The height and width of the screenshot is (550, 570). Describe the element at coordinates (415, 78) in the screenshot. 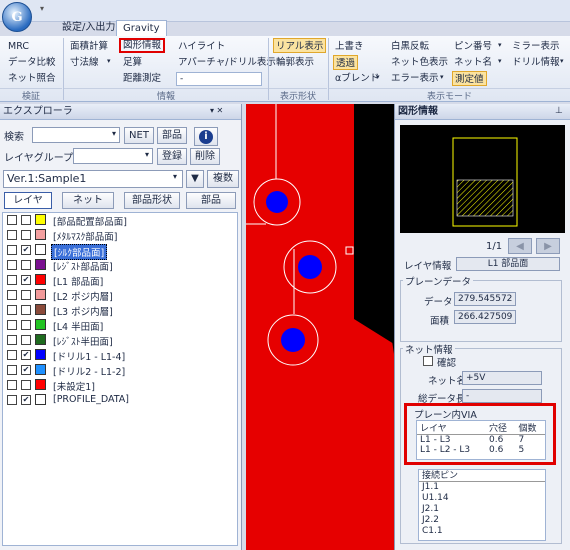

I see `error-display-button: エラー表示` at that location.